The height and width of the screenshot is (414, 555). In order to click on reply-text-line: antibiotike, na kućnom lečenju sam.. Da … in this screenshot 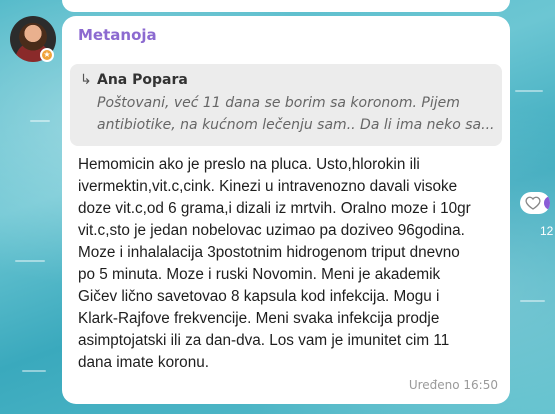, I will do `click(295, 125)`.